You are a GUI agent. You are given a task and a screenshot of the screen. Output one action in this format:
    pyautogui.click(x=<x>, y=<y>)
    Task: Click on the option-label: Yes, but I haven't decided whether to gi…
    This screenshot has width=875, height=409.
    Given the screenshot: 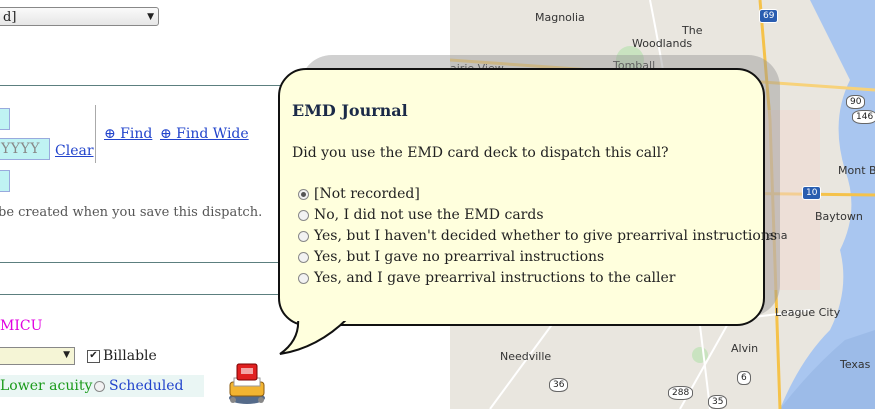 What is the action you would take?
    pyautogui.click(x=546, y=236)
    